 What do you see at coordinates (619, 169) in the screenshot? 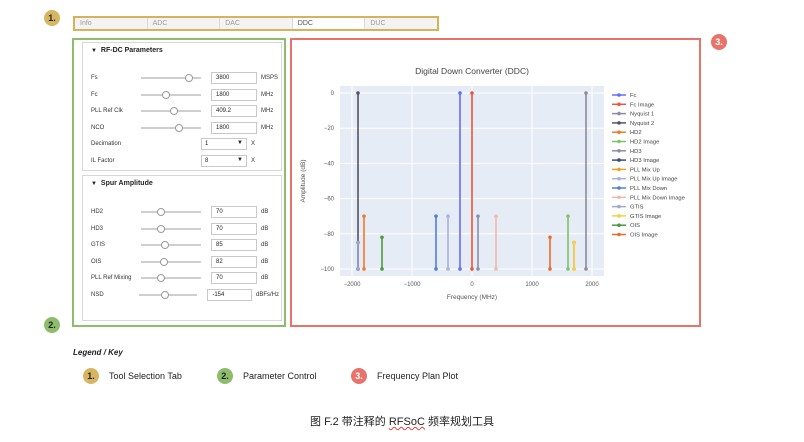
I see `legend-marker-pll-mix-up` at bounding box center [619, 169].